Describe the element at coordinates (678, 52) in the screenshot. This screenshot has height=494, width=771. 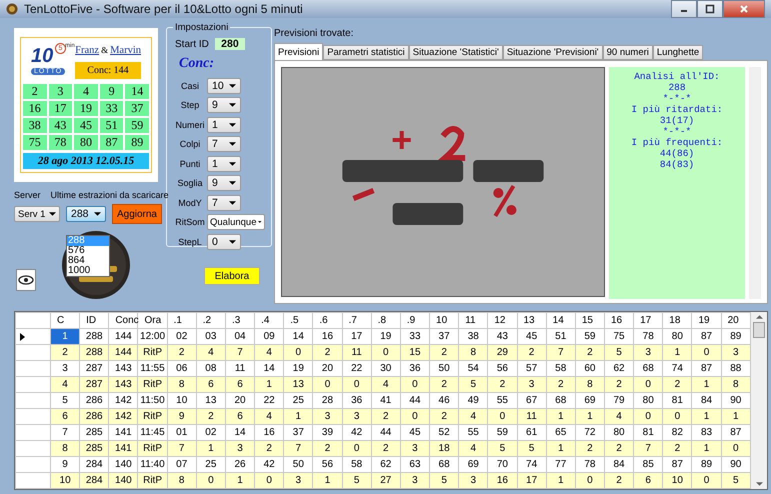
I see `tab: Lunghette` at that location.